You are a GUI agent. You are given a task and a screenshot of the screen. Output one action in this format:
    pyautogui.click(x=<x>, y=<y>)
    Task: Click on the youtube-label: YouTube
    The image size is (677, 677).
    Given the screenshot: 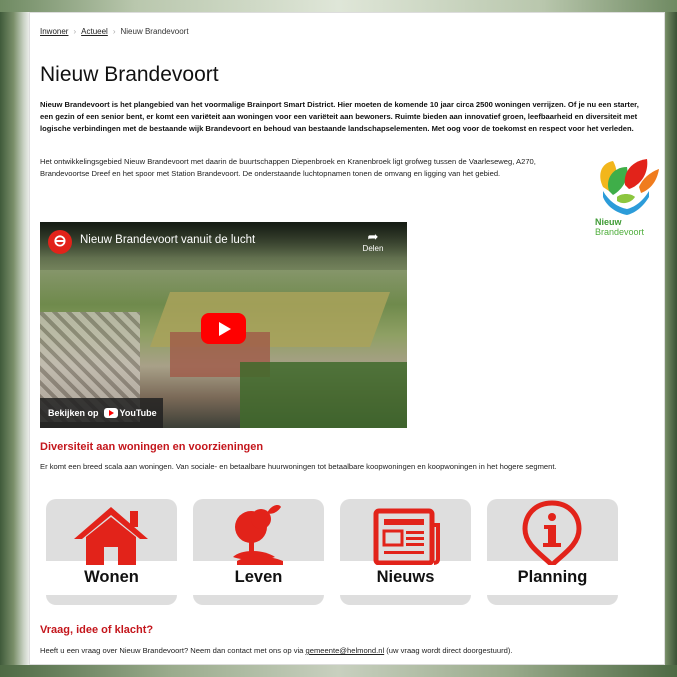 What is the action you would take?
    pyautogui.click(x=138, y=413)
    